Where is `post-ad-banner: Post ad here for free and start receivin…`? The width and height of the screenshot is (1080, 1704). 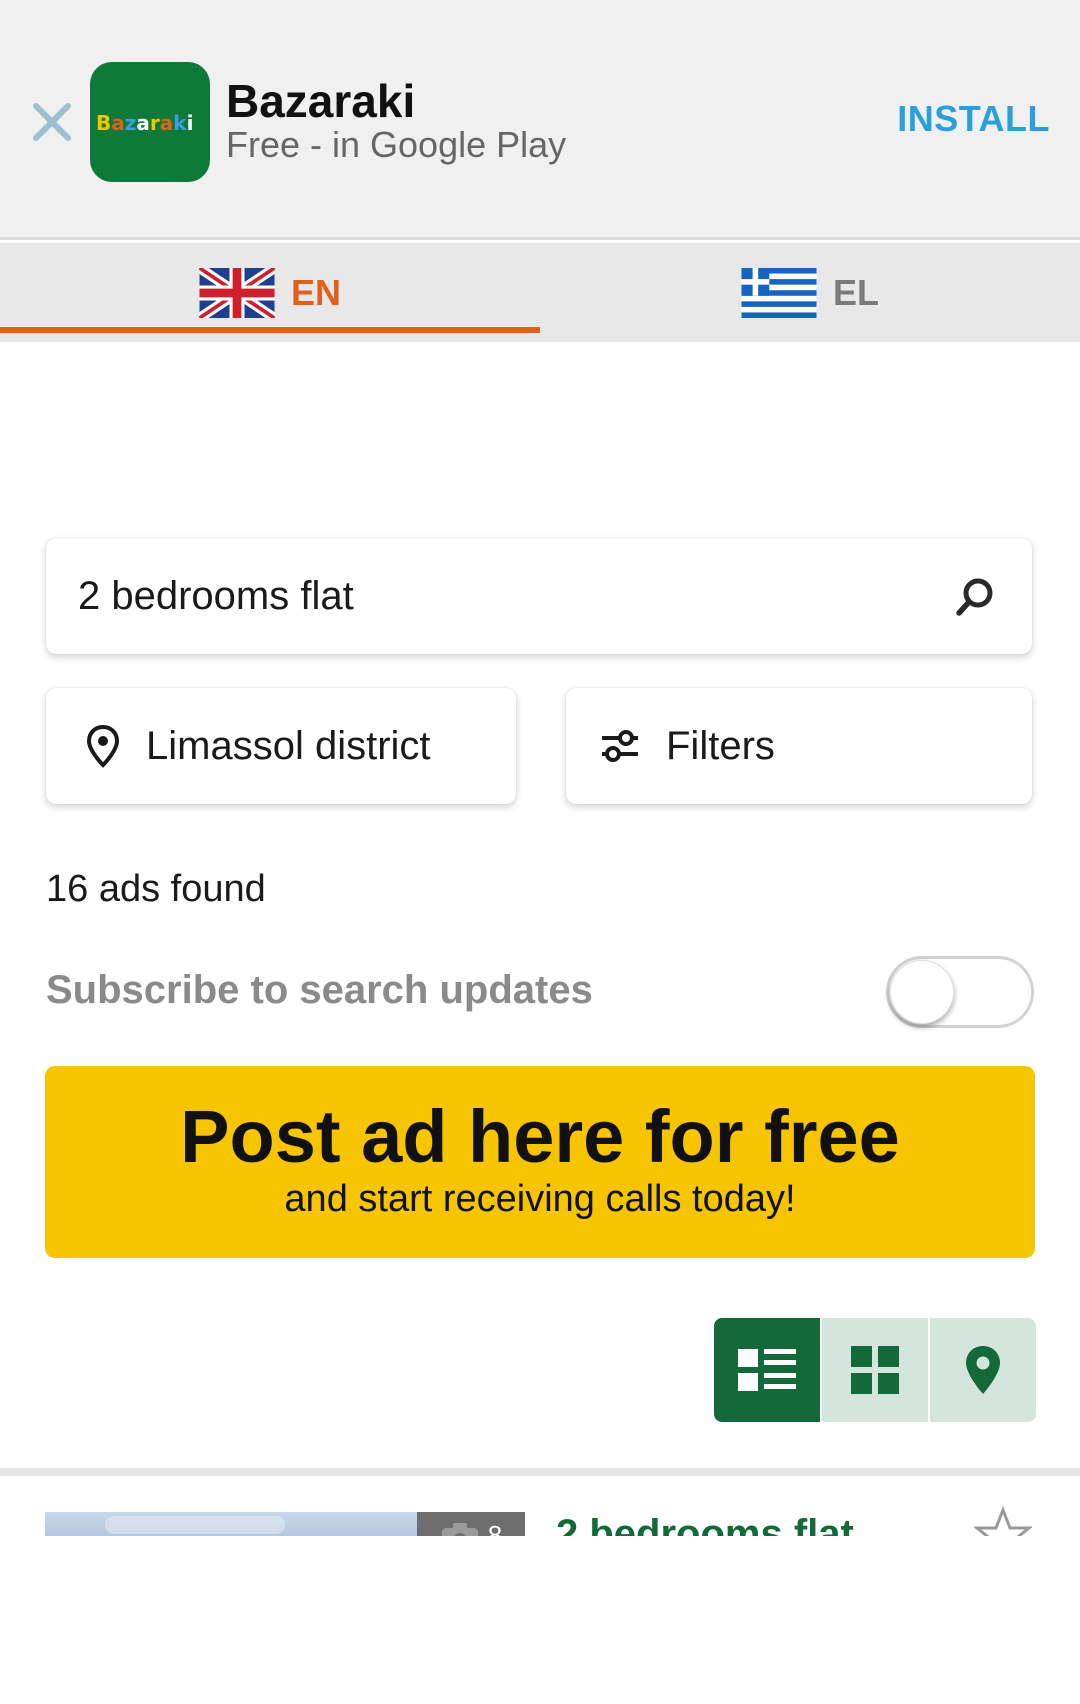 post-ad-banner: Post ad here for free and start receivin… is located at coordinates (540, 1162).